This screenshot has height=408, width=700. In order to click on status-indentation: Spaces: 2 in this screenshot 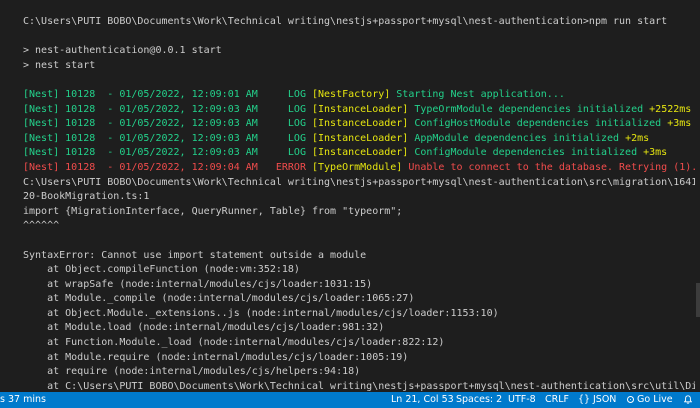, I will do `click(479, 400)`.